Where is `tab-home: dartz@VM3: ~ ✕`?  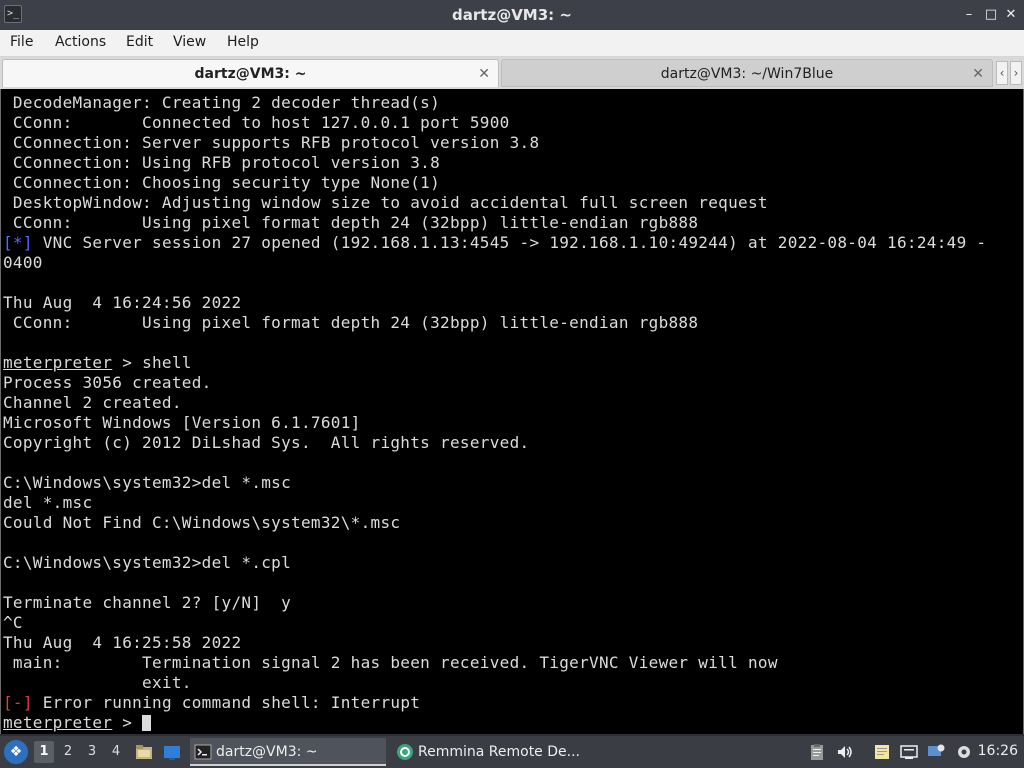
tab-home: dartz@VM3: ~ ✕ is located at coordinates (250, 73).